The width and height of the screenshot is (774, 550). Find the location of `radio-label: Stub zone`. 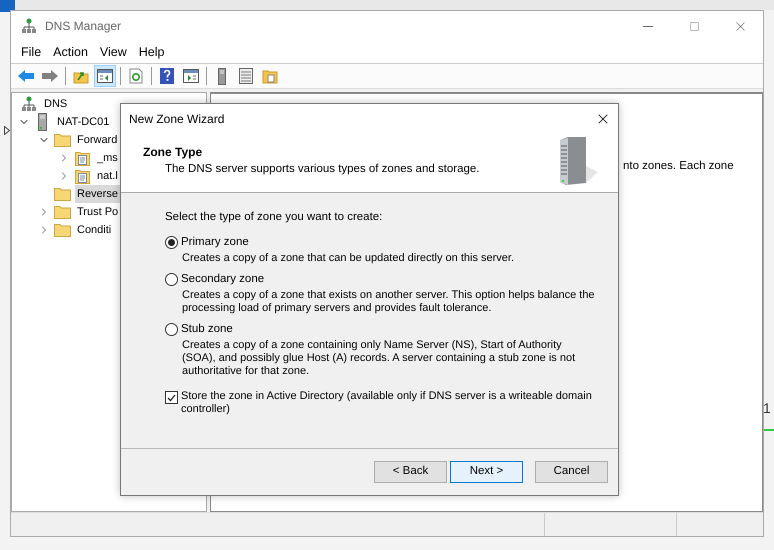

radio-label: Stub zone is located at coordinates (207, 329).